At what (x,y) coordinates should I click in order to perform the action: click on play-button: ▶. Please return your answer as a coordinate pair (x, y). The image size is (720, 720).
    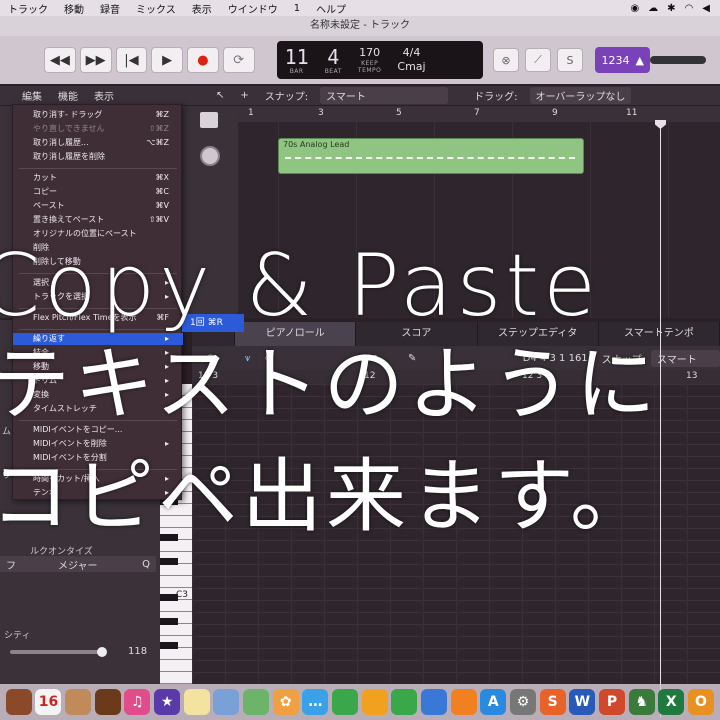
    Looking at the image, I should click on (167, 60).